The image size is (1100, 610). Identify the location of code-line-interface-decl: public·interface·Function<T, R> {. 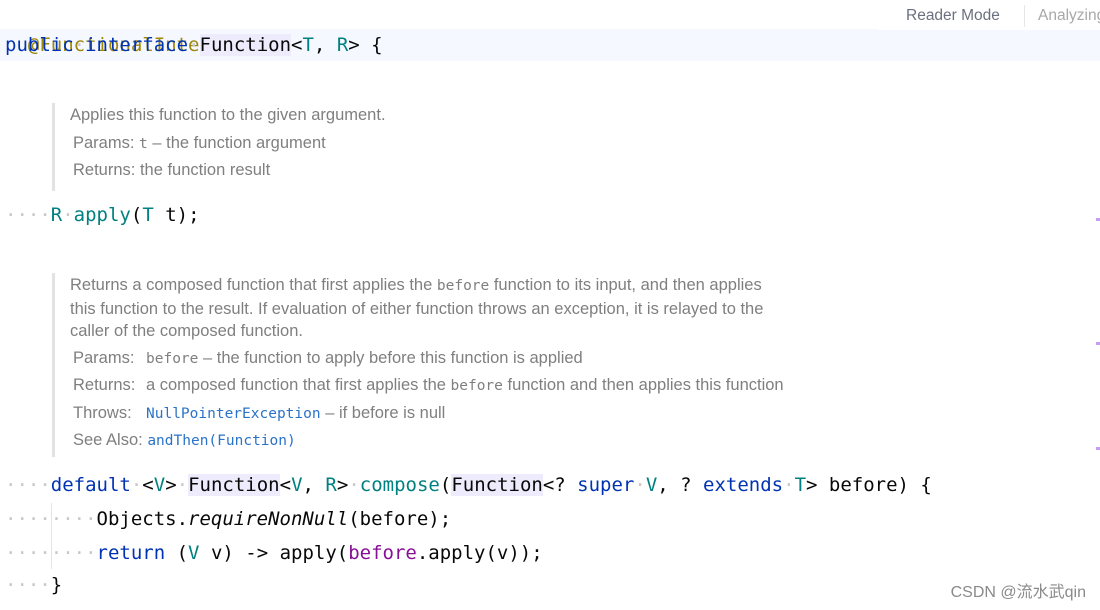
(194, 45).